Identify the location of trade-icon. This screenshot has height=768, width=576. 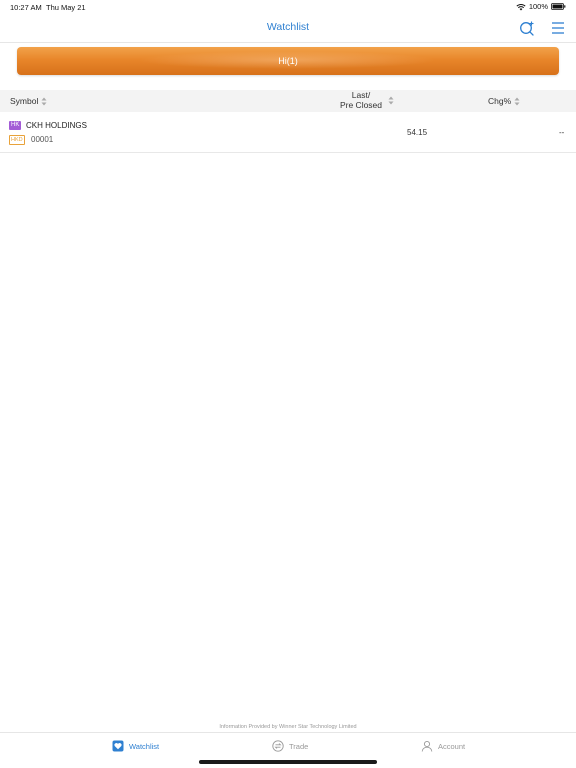
(278, 746).